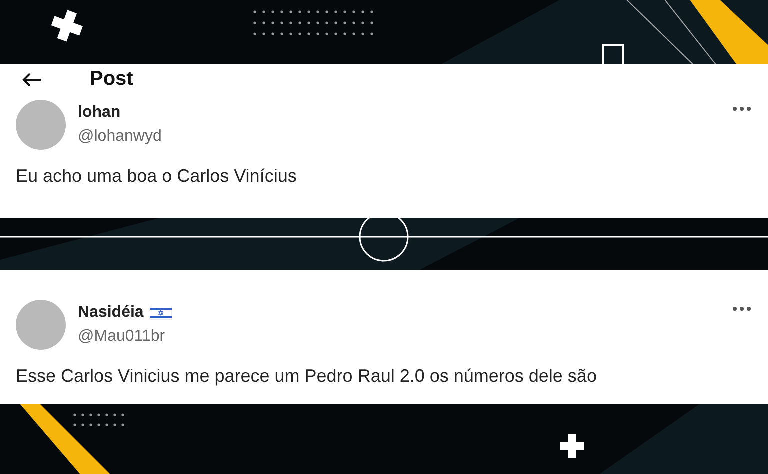  I want to click on display-name: Nasidéia, so click(111, 313).